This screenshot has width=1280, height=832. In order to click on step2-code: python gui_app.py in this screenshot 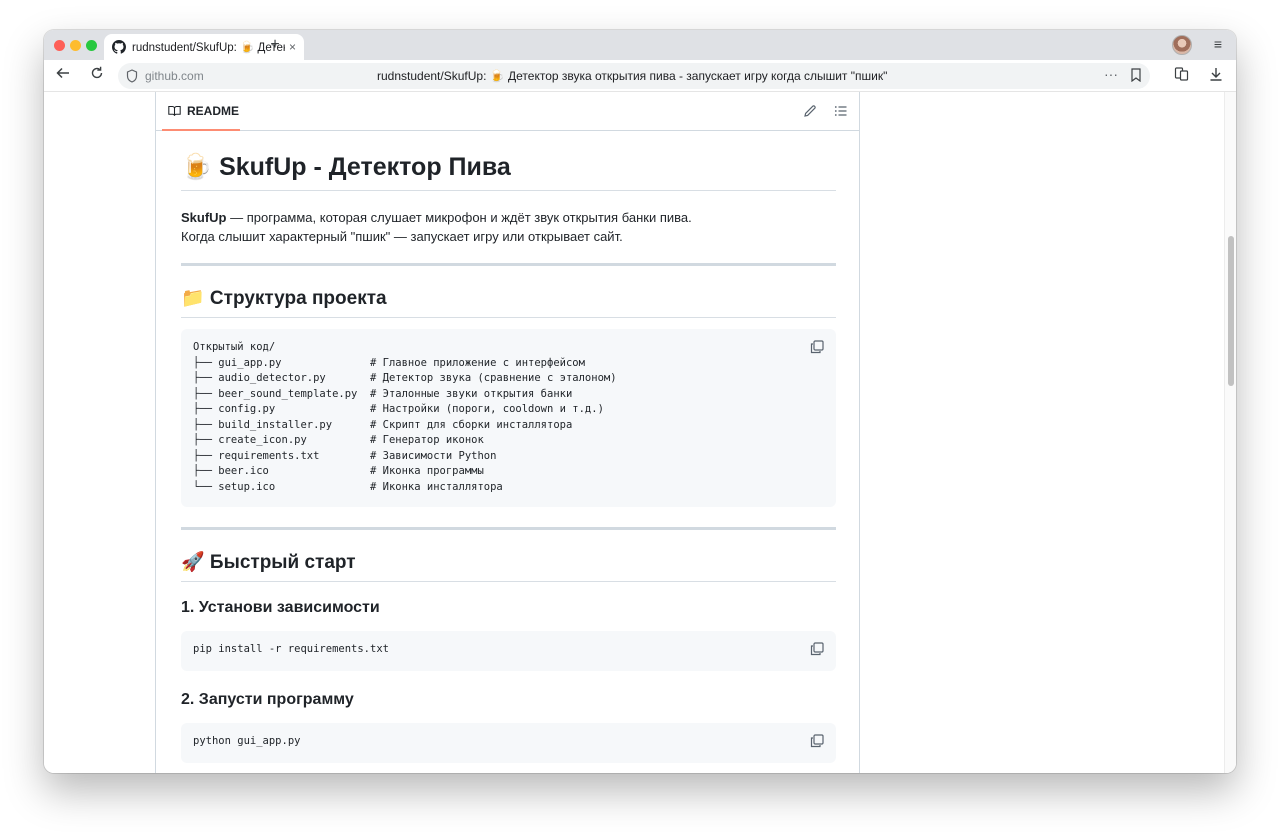, I will do `click(247, 741)`.